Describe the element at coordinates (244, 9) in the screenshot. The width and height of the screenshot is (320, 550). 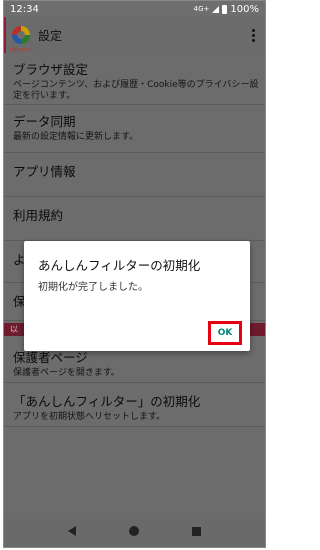
I see `battery-percent: 100%` at that location.